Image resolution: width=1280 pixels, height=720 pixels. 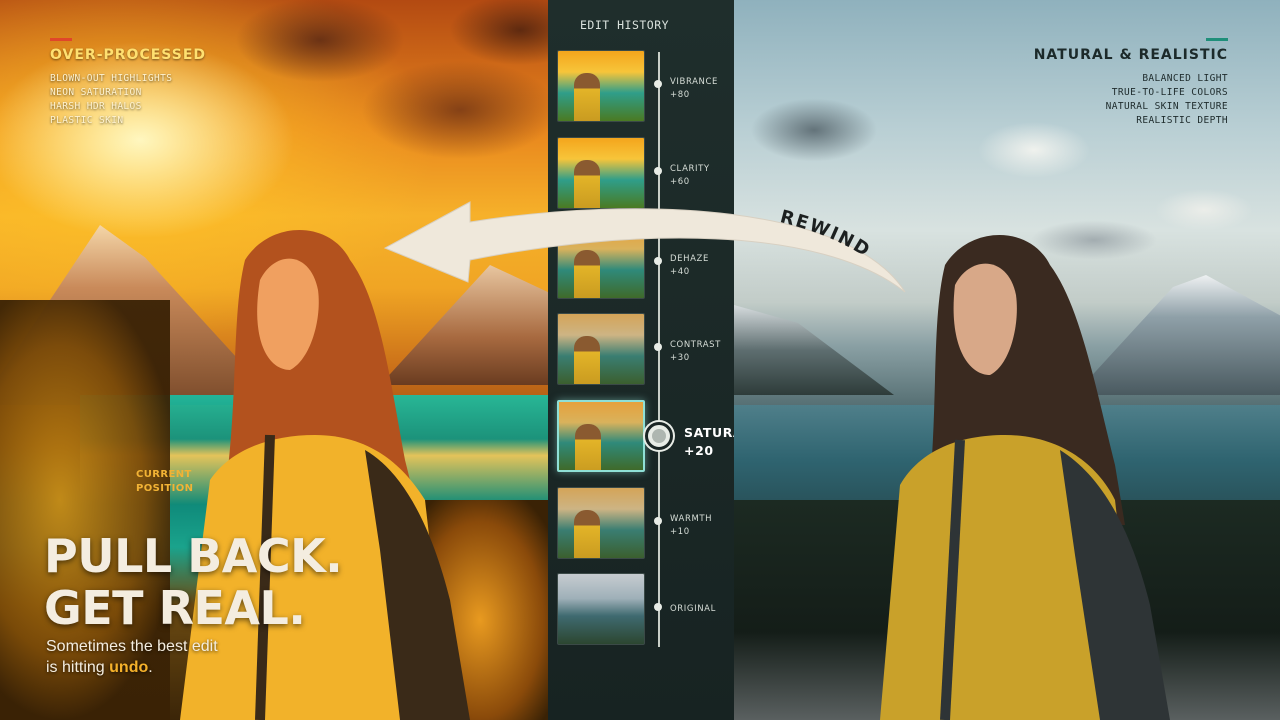 I want to click on history-step-contrast: CONTRAST +30, so click(x=644, y=351).